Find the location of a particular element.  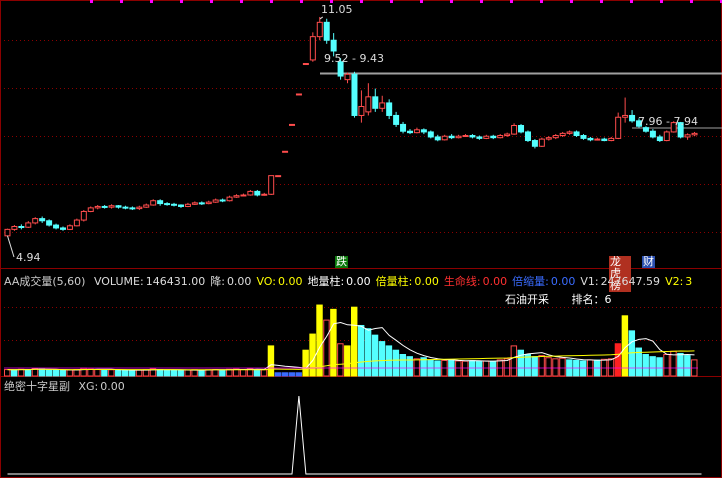

volume-legend-item: VOLUME: 146431.00 is located at coordinates (149, 281).